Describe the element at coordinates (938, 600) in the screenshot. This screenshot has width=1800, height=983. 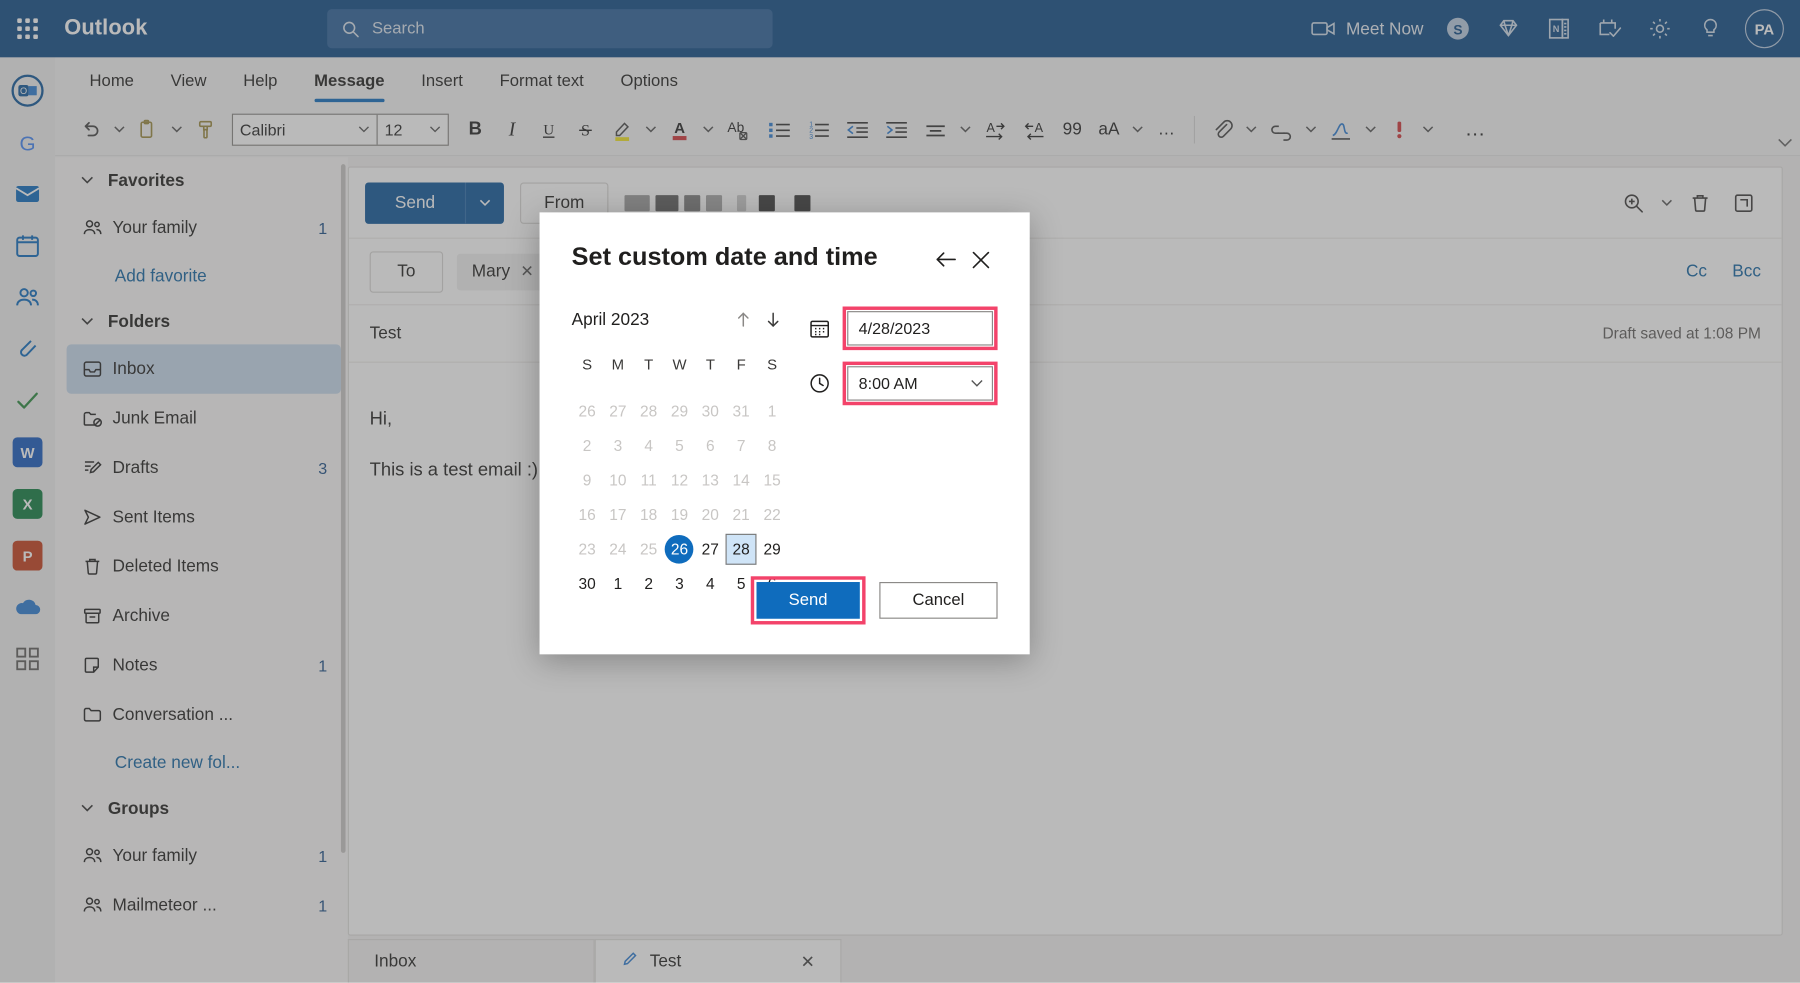
I see `dialog-cancel-button: Cancel` at that location.